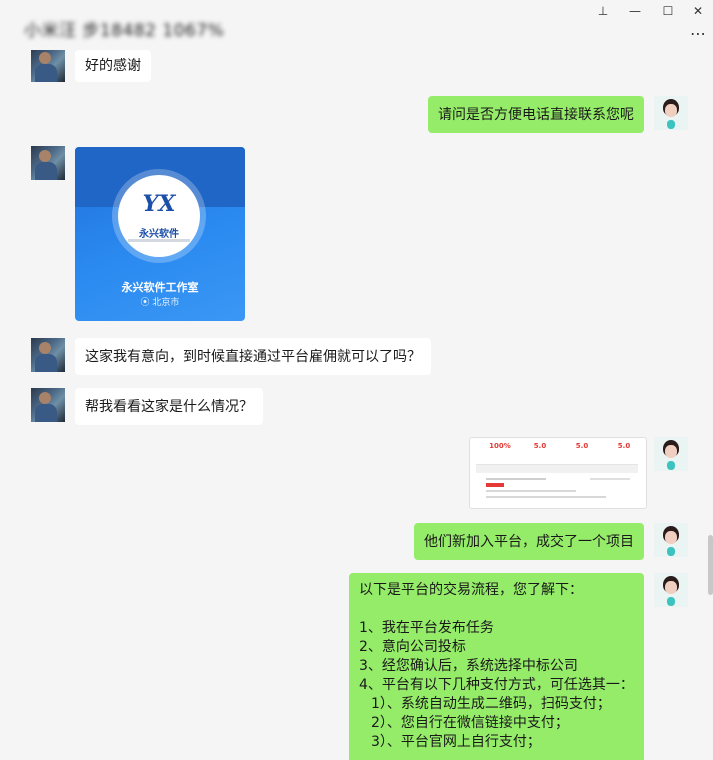  What do you see at coordinates (412, 647) in the screenshot?
I see `message-line: 2、意向公司投标` at bounding box center [412, 647].